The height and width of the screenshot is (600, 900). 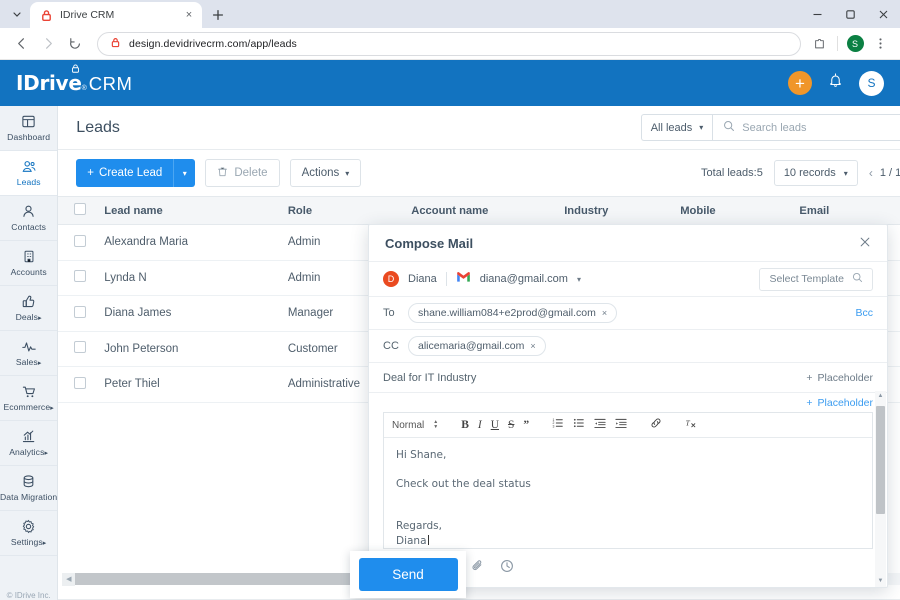 I want to click on column-mobile: Mobile, so click(x=732, y=210).